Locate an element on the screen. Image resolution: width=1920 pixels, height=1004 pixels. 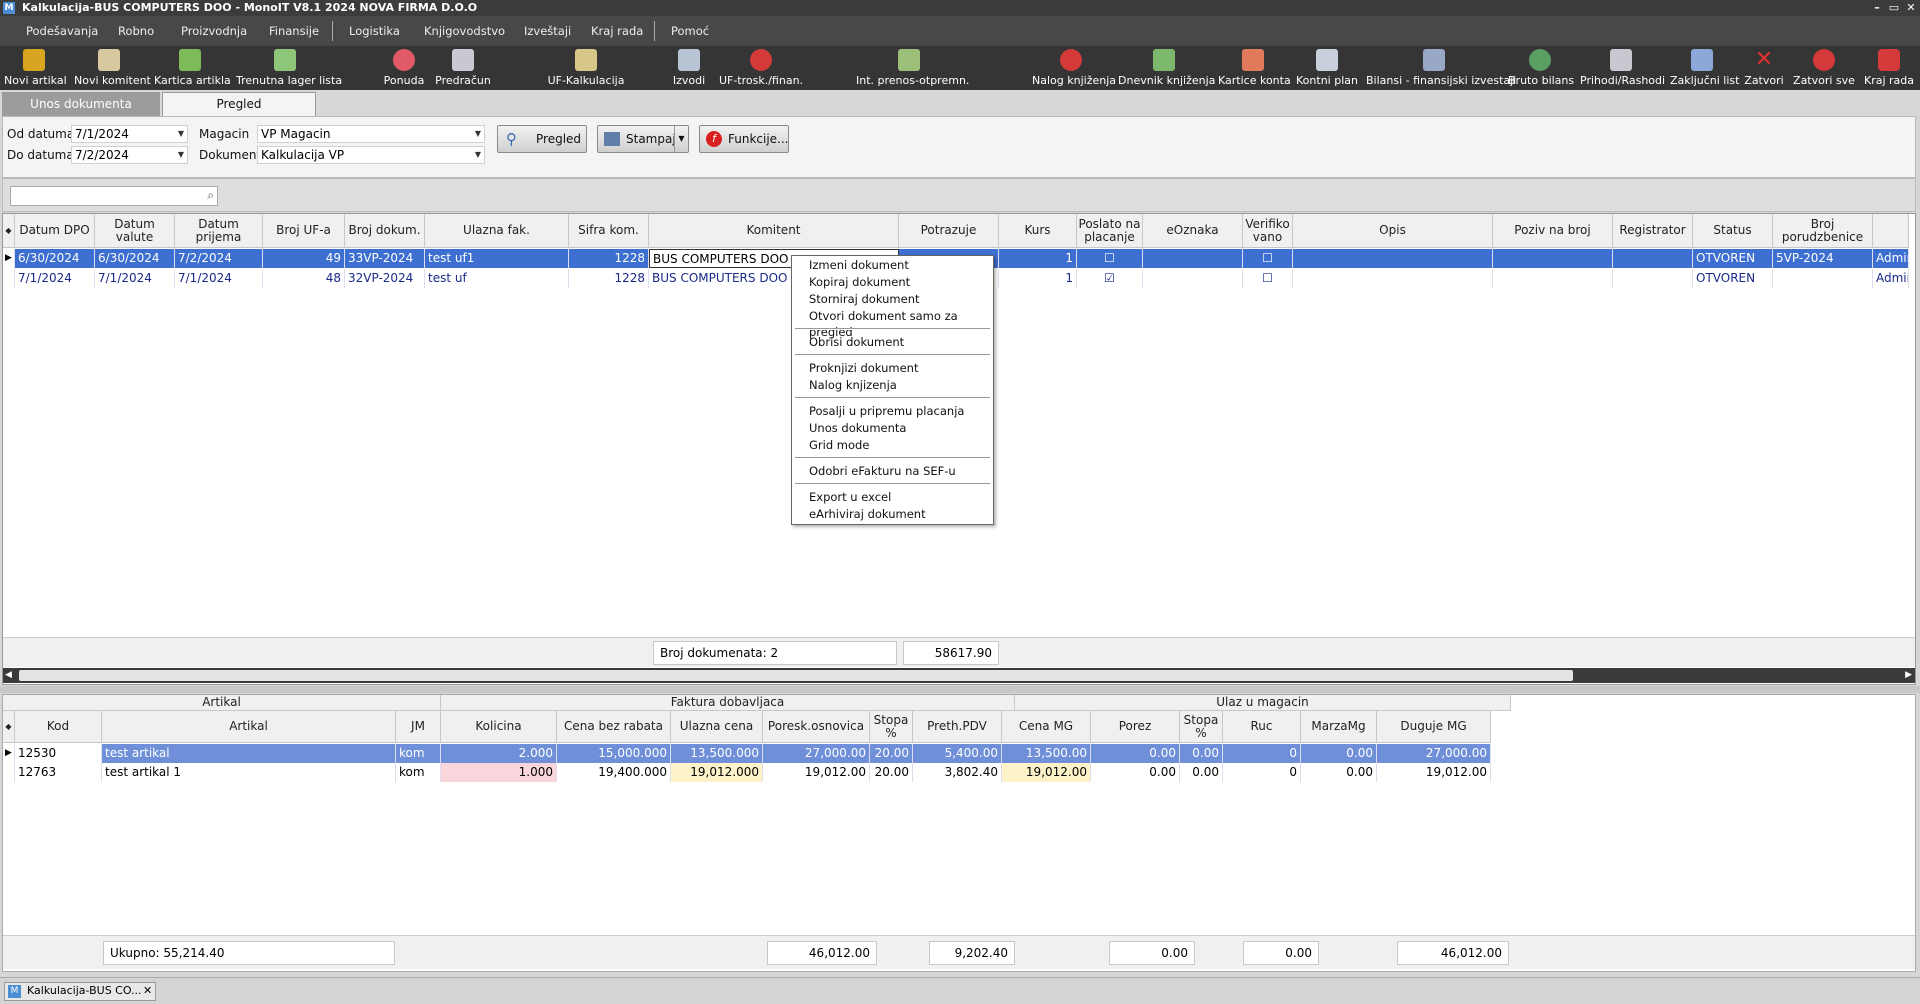
menu-izvestaji: Izveštaji is located at coordinates (547, 31).